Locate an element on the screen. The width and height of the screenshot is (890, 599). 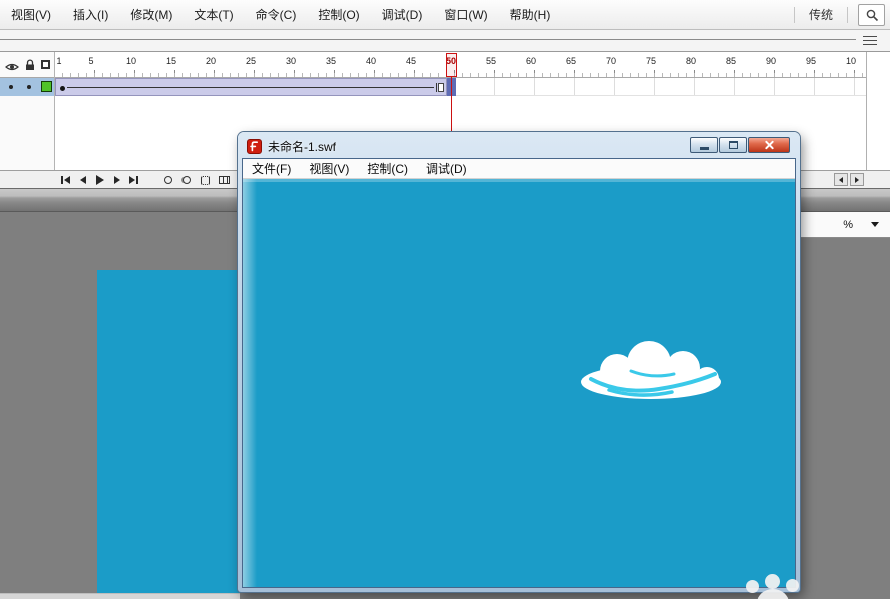
outline-view-icon is located at coordinates (45, 64).